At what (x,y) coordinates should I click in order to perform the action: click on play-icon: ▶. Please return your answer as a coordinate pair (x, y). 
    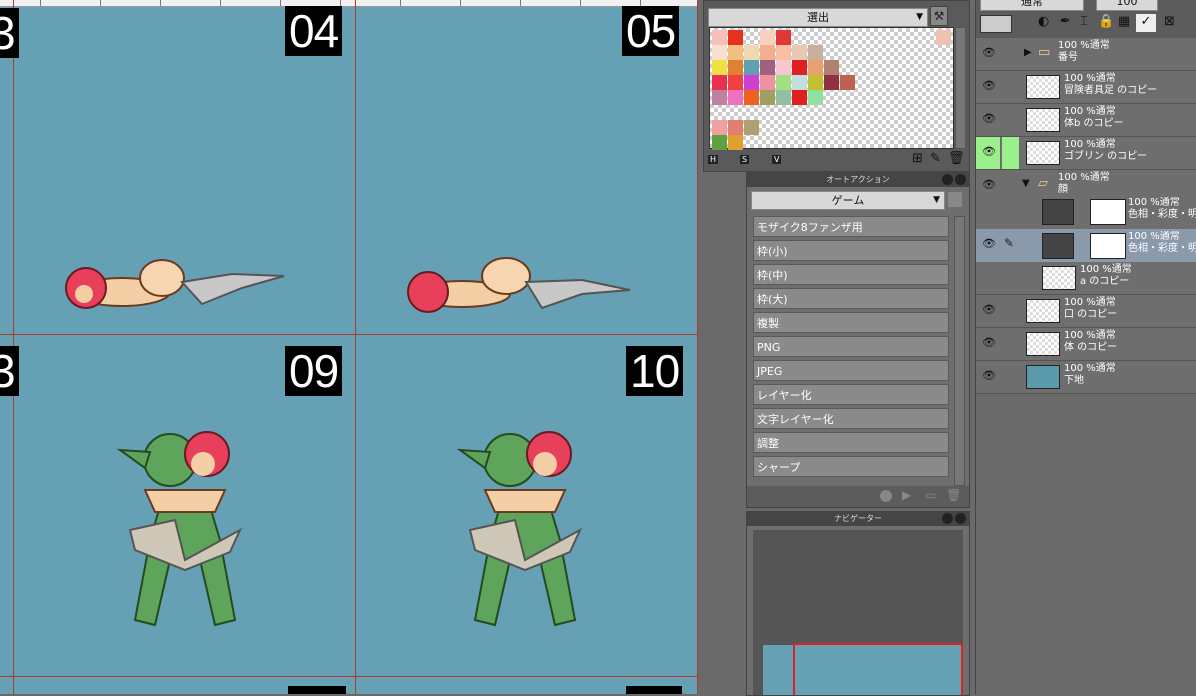
    Looking at the image, I should click on (906, 495).